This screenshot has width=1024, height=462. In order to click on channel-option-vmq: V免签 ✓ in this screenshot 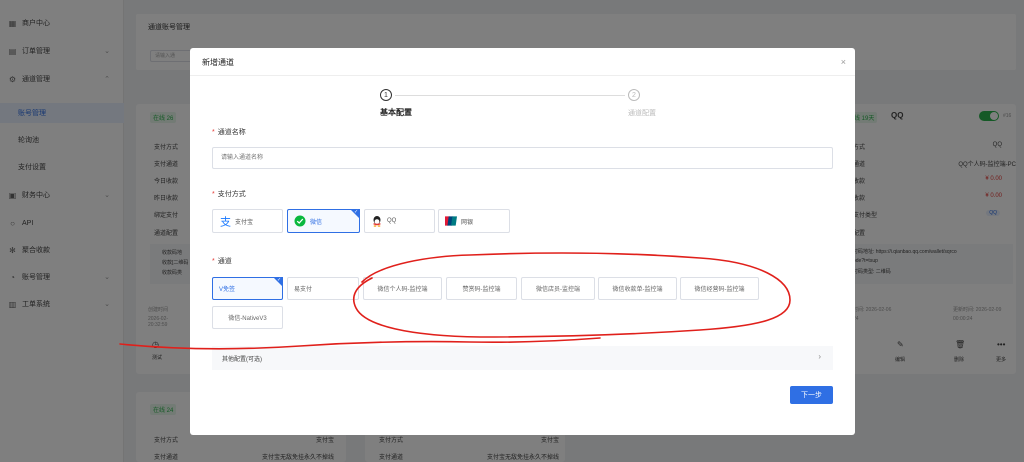, I will do `click(247, 288)`.